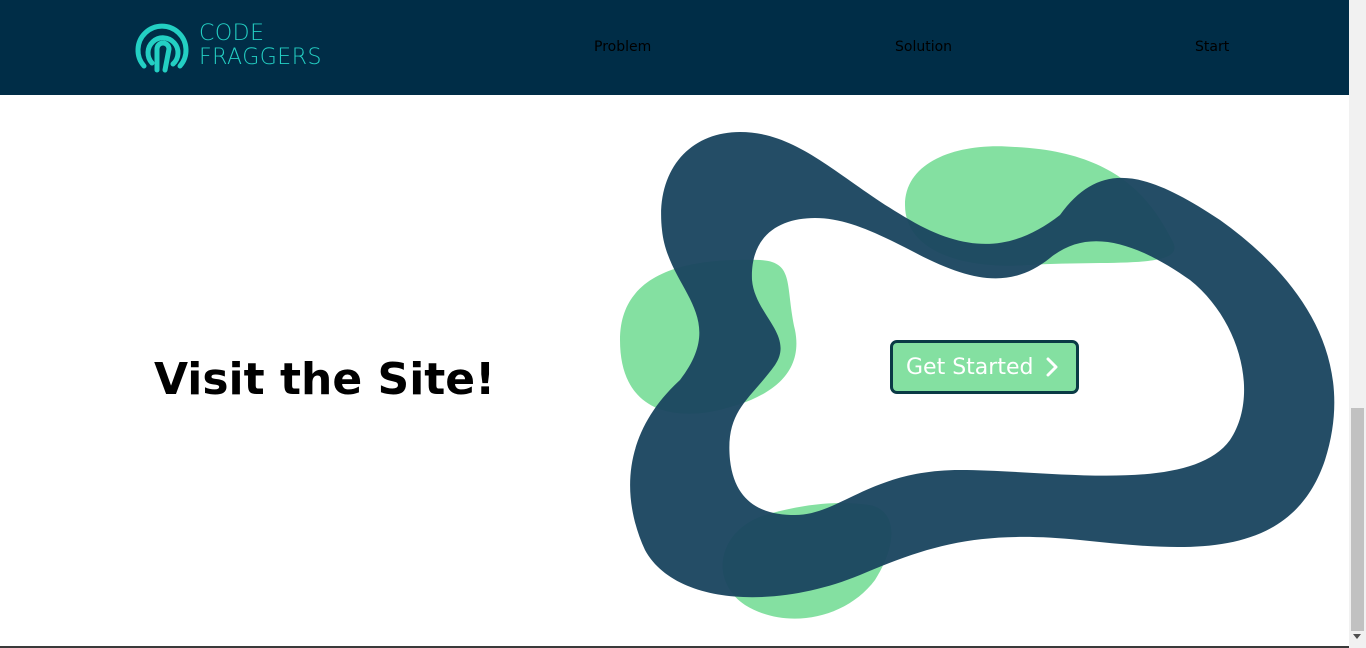 Image resolution: width=1366 pixels, height=648 pixels. Describe the element at coordinates (325, 379) in the screenshot. I see `hero-title: Visit the Site!` at that location.